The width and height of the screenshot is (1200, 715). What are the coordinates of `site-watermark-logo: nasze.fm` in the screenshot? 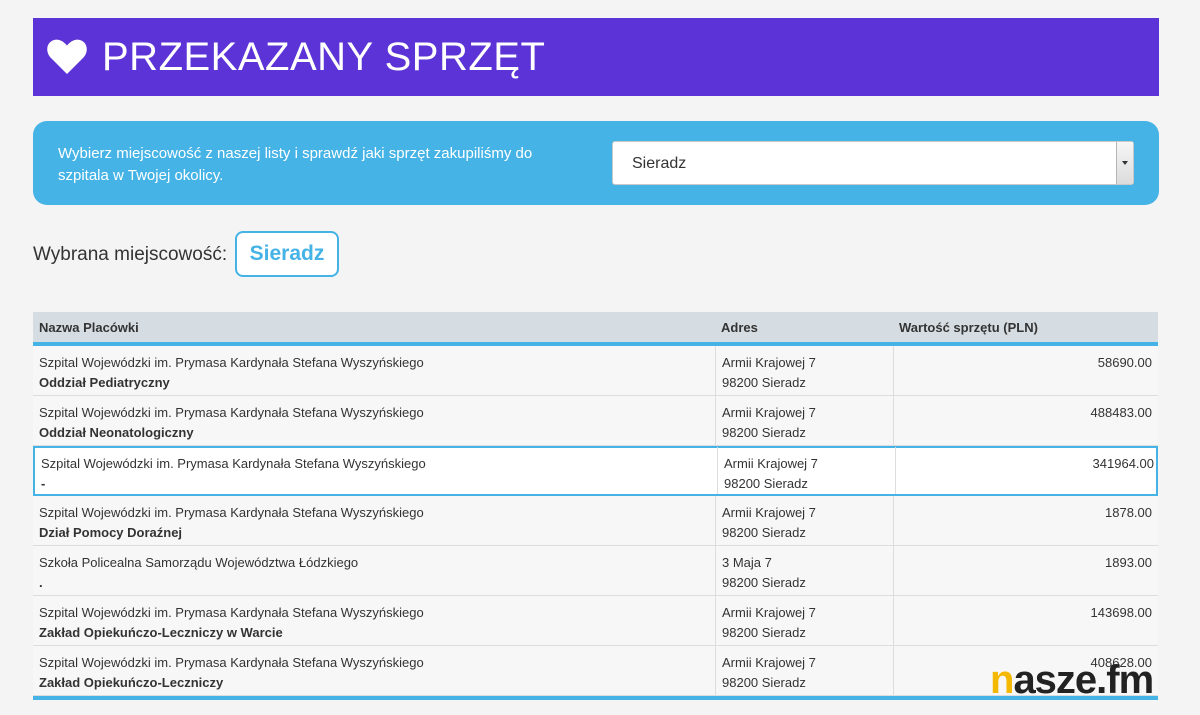 It's located at (1072, 680).